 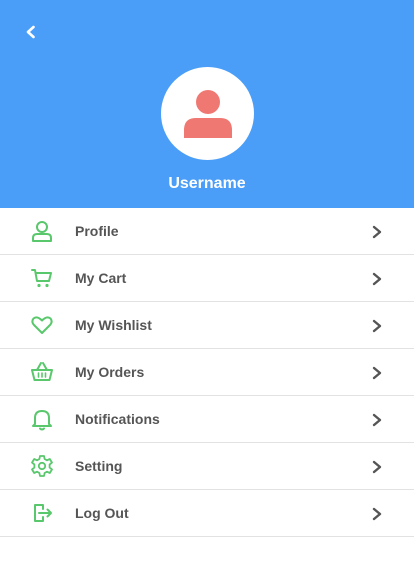 I want to click on menu-item-log-out: Log Out, so click(x=207, y=513).